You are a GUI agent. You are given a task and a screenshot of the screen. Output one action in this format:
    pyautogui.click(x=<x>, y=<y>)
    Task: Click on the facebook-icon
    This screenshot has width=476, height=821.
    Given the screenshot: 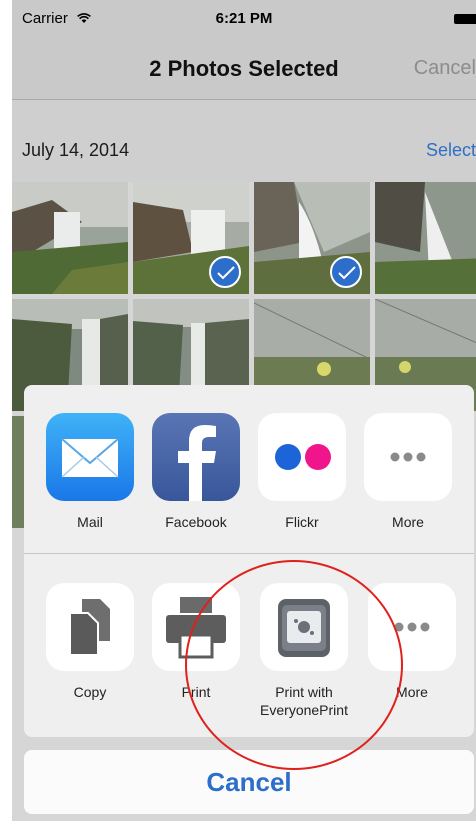 What is the action you would take?
    pyautogui.click(x=196, y=457)
    